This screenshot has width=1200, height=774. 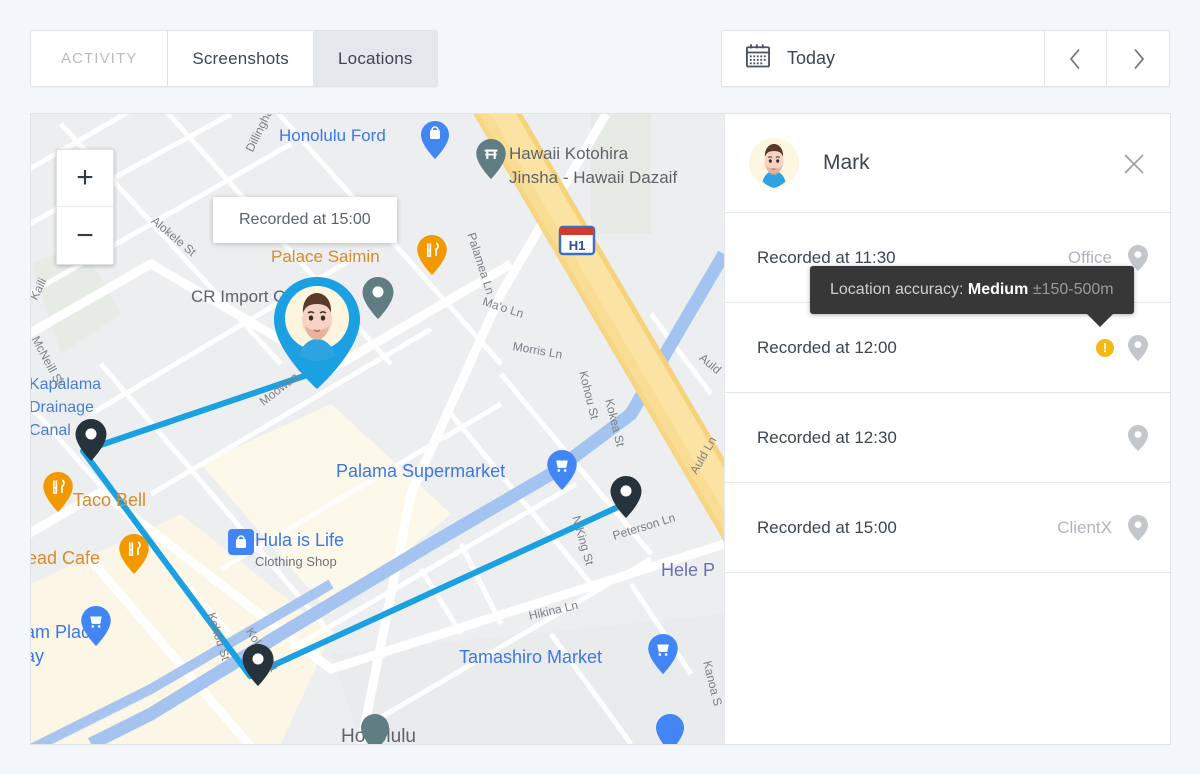 I want to click on view-tabs: ACTIVITY Screenshots Locations, so click(x=234, y=58).